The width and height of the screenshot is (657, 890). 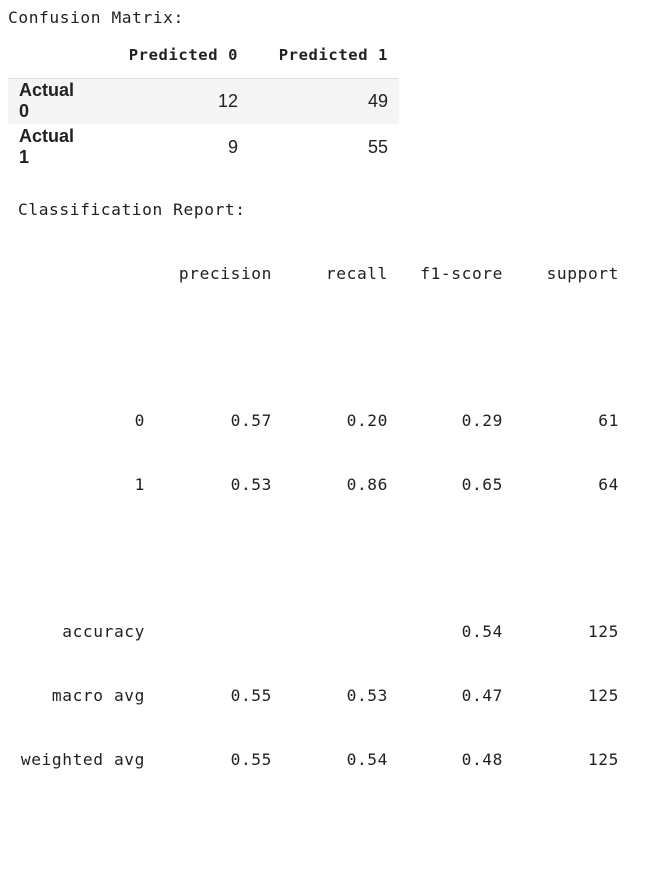 I want to click on header-f1-score: f1-score, so click(x=461, y=273).